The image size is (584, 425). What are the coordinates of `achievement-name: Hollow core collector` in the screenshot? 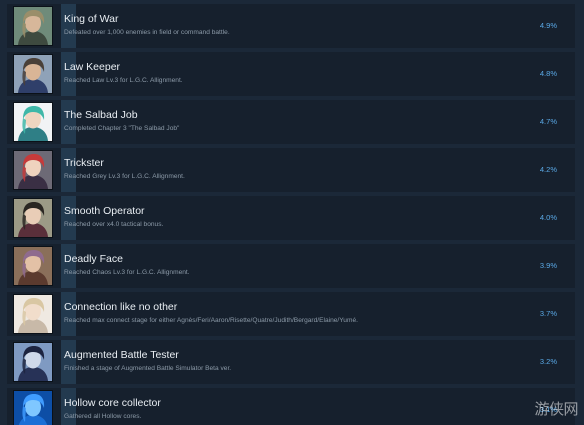 It's located at (112, 403).